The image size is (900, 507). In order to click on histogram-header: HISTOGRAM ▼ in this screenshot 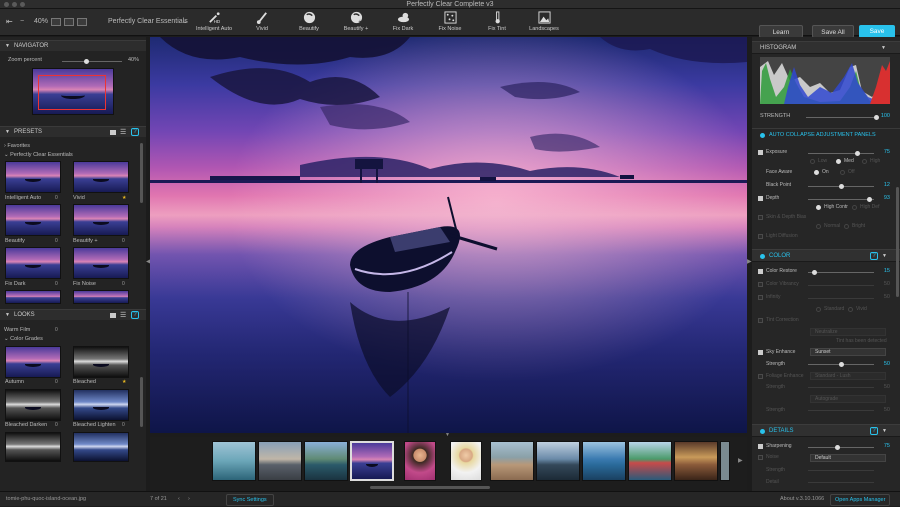, I will do `click(826, 47)`.